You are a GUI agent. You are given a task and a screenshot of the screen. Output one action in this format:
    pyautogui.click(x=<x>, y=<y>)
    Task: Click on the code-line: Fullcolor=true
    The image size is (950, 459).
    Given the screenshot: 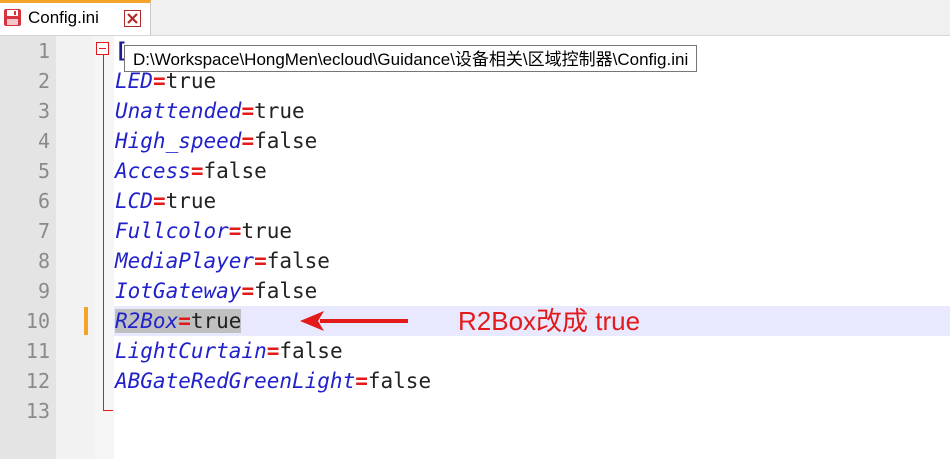 What is the action you would take?
    pyautogui.click(x=203, y=231)
    